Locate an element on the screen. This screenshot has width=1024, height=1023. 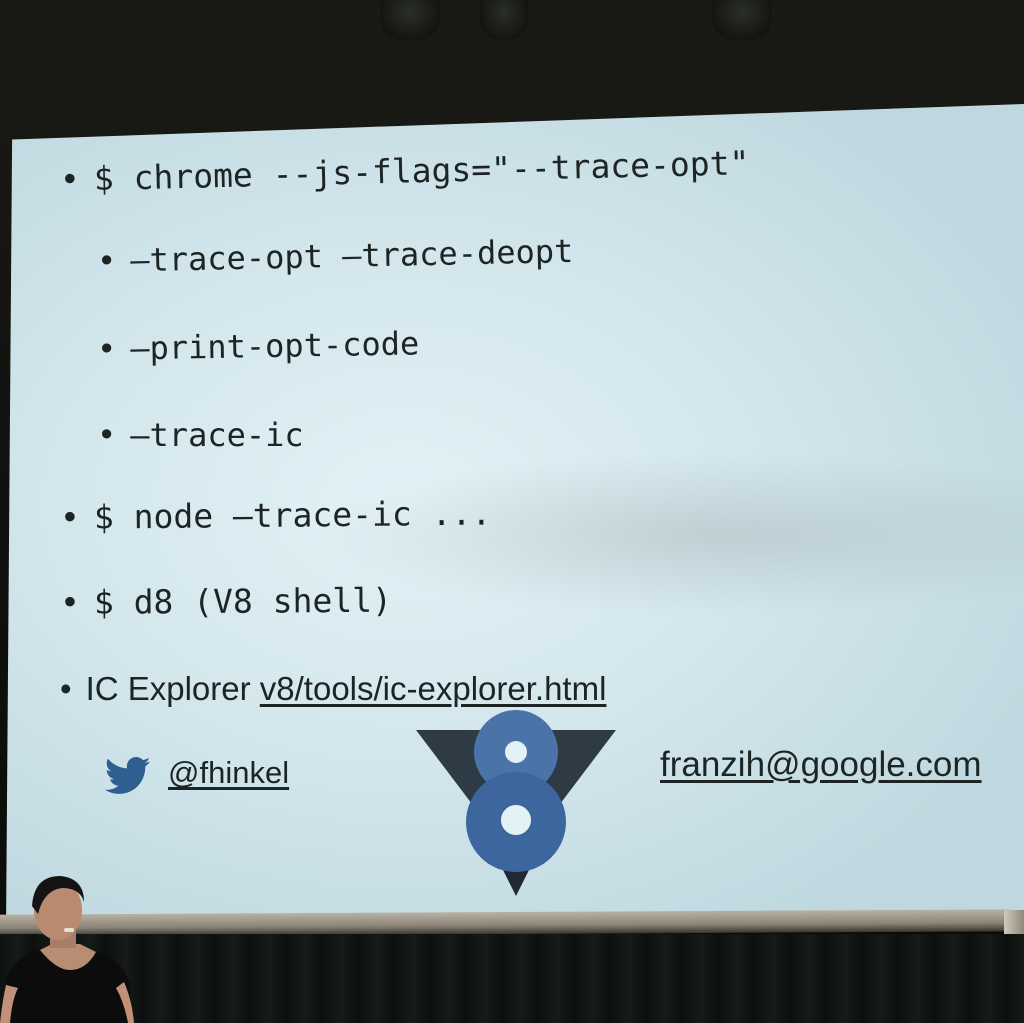
ic-explorer-label: IC Explorer is located at coordinates (172, 688).